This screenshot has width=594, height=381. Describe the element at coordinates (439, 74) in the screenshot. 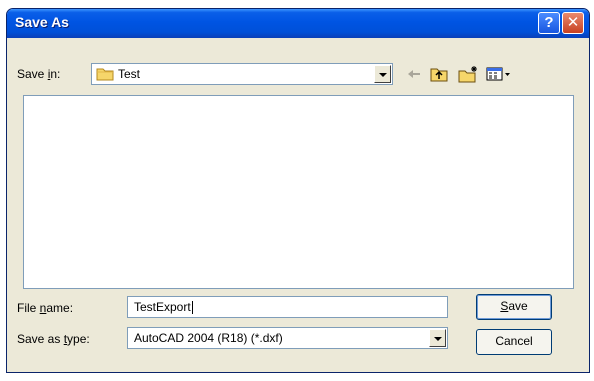

I see `up-one-level-icon` at that location.